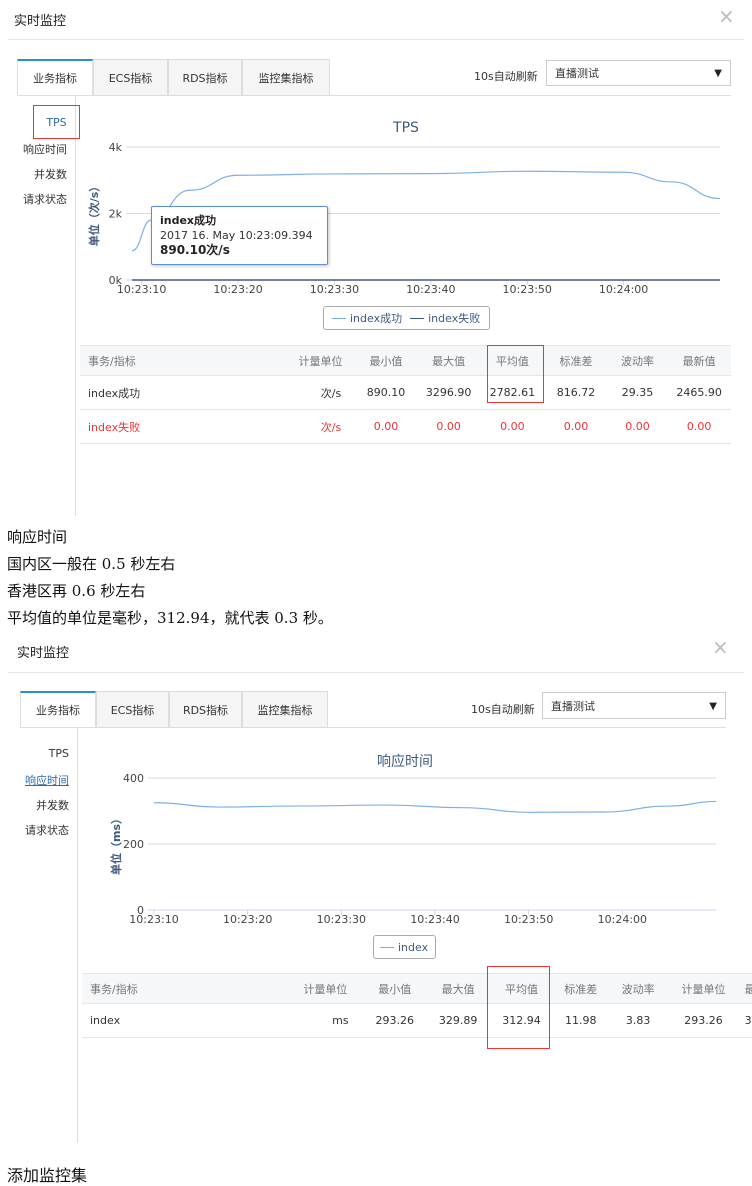  I want to click on table-cell: index成功, so click(183, 392).